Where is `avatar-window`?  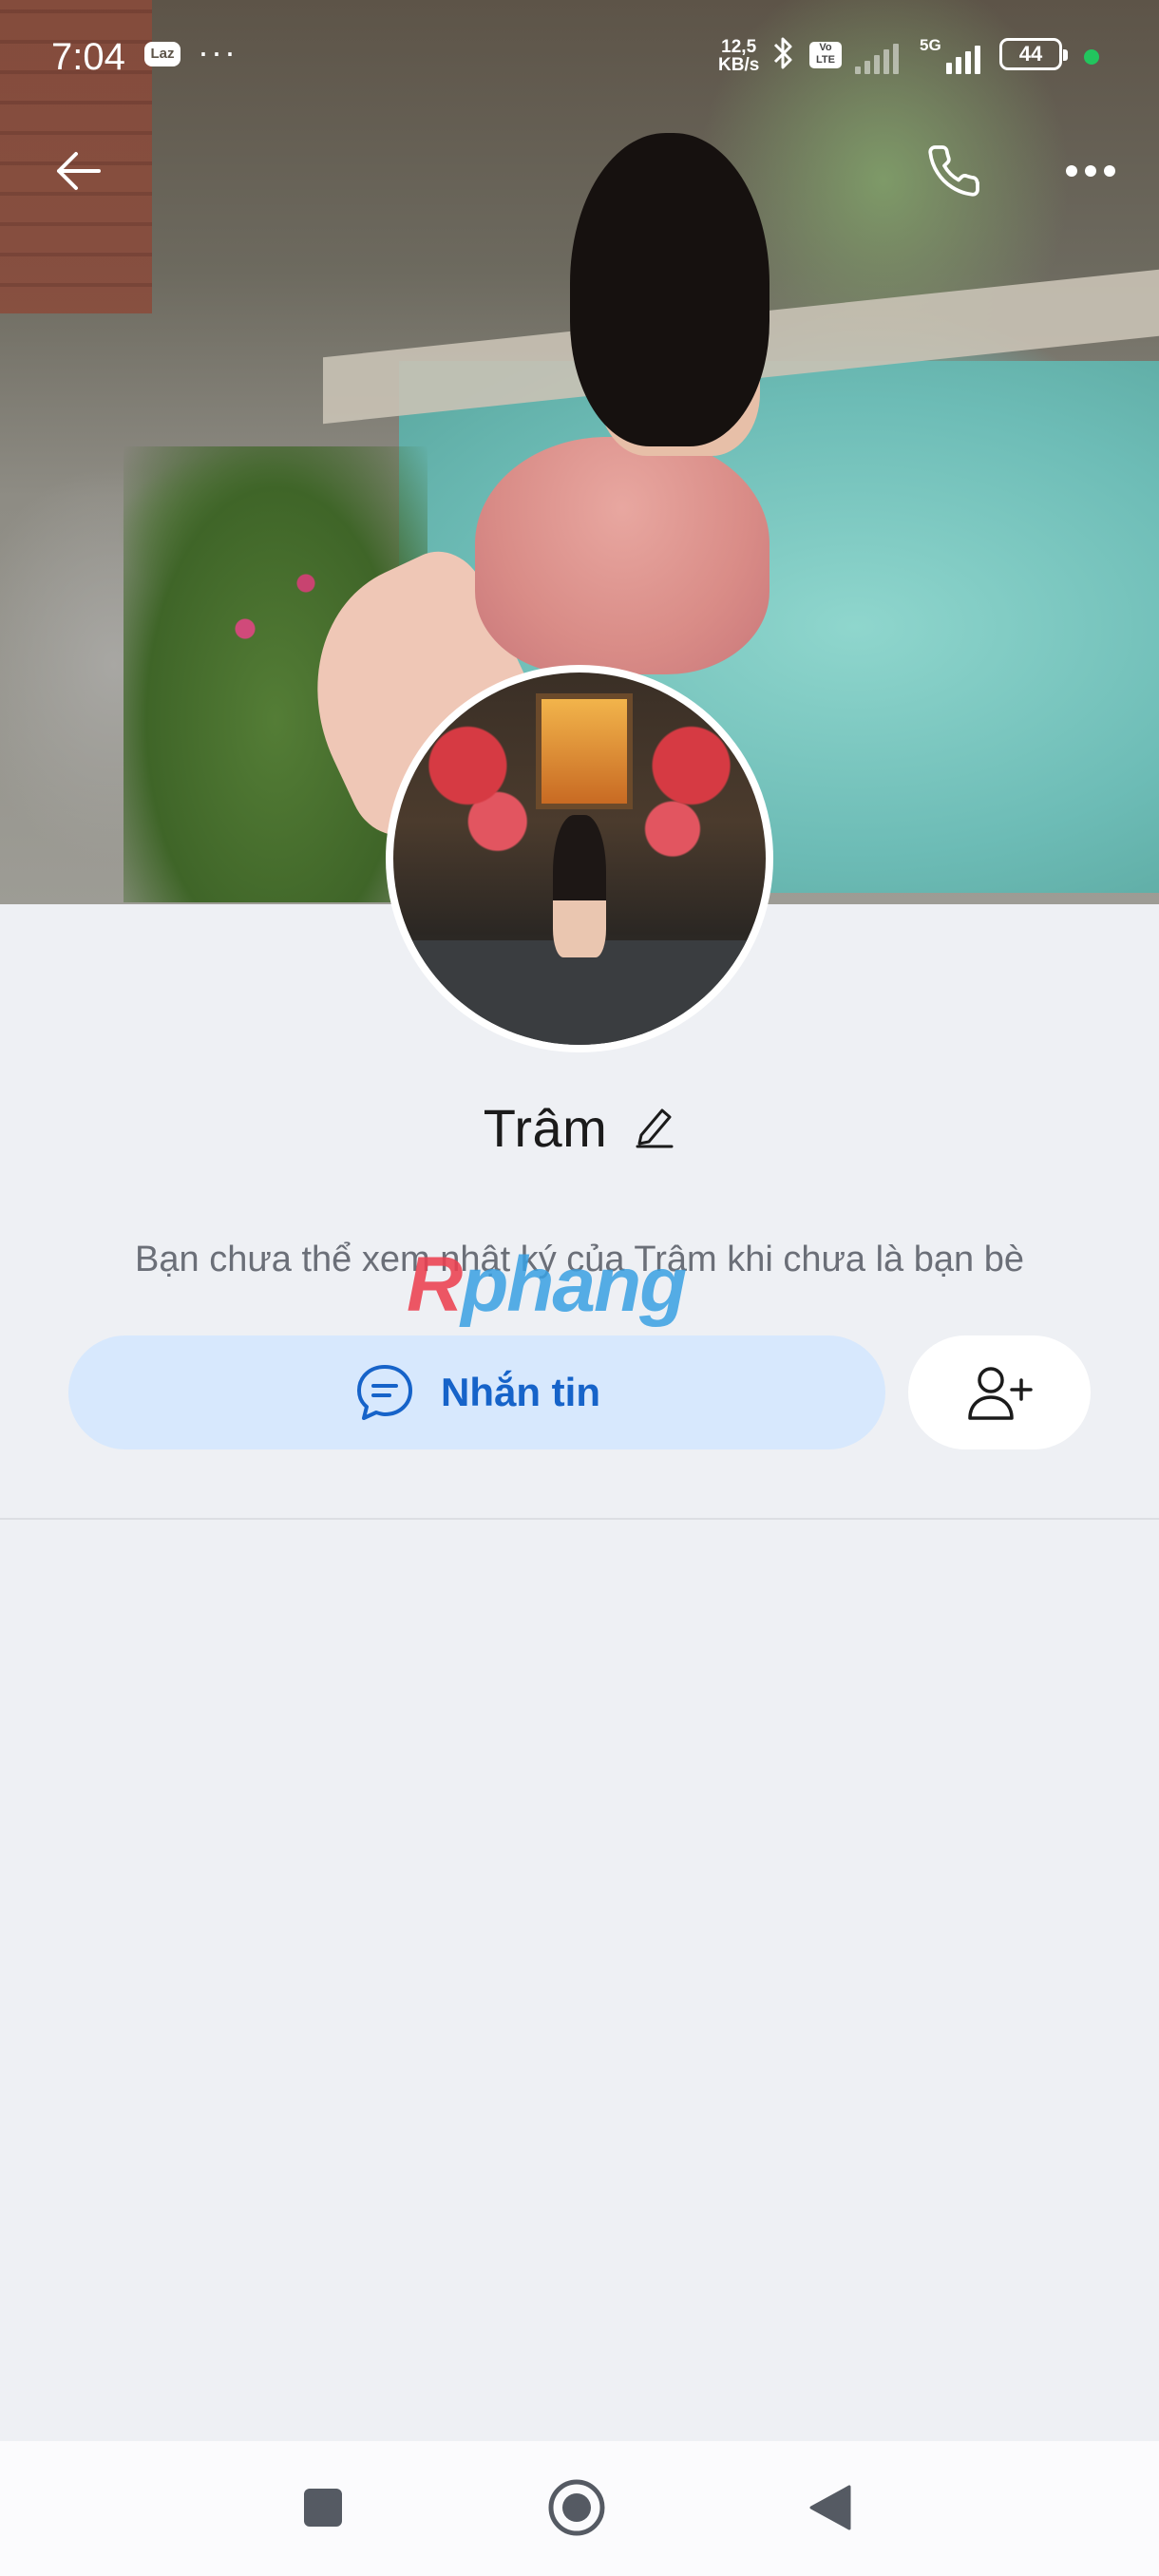 avatar-window is located at coordinates (584, 751).